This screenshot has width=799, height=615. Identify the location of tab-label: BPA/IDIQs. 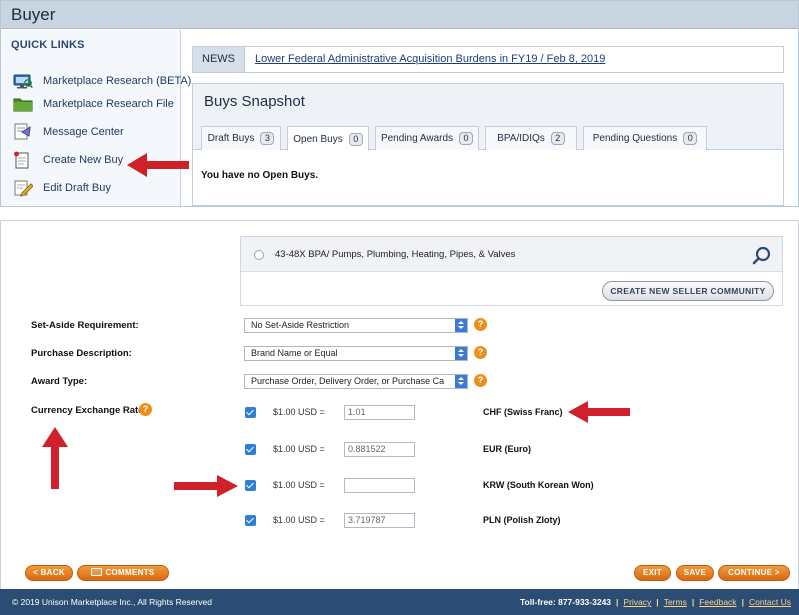
(521, 138).